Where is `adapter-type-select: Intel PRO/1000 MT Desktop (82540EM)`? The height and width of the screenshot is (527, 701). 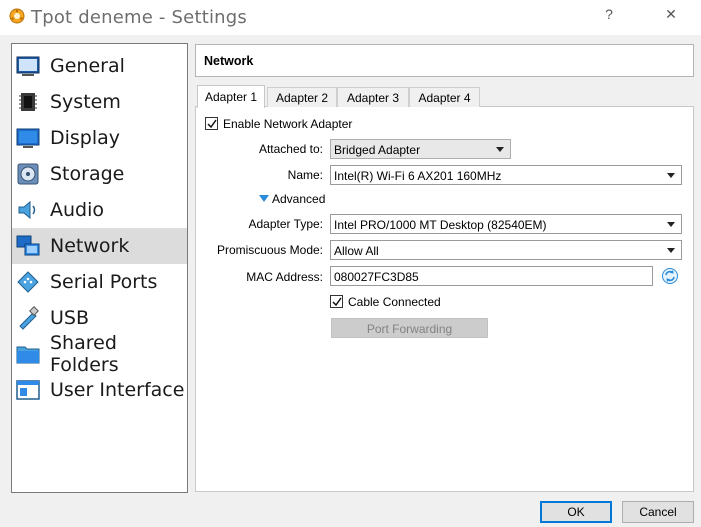
adapter-type-select: Intel PRO/1000 MT Desktop (82540EM) is located at coordinates (506, 224).